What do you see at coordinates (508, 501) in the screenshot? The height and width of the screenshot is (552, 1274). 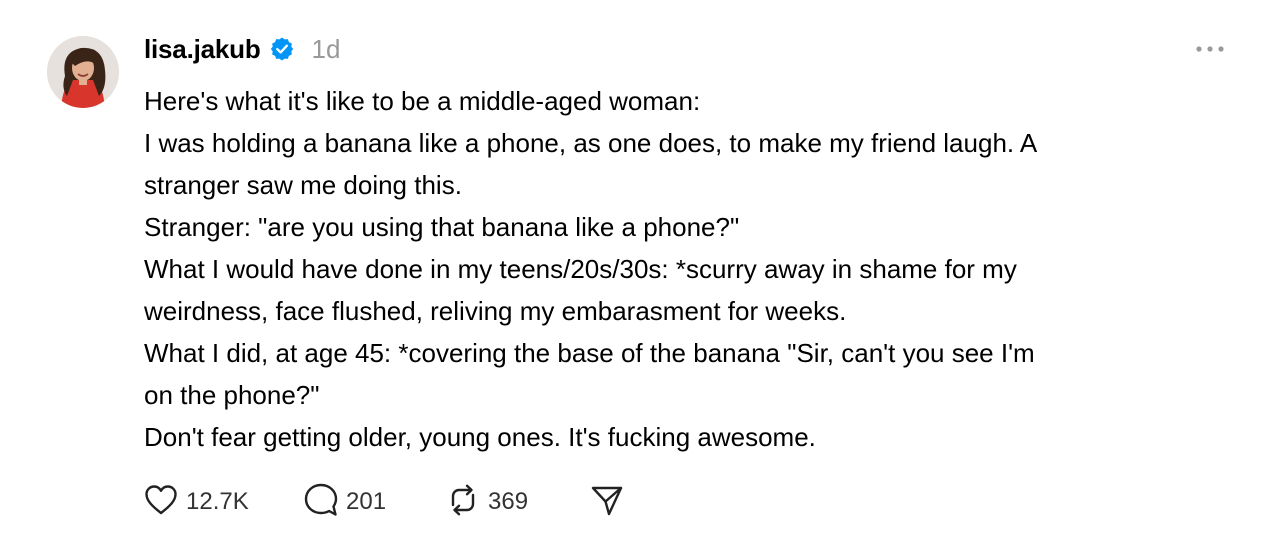 I see `repost-count: 369` at bounding box center [508, 501].